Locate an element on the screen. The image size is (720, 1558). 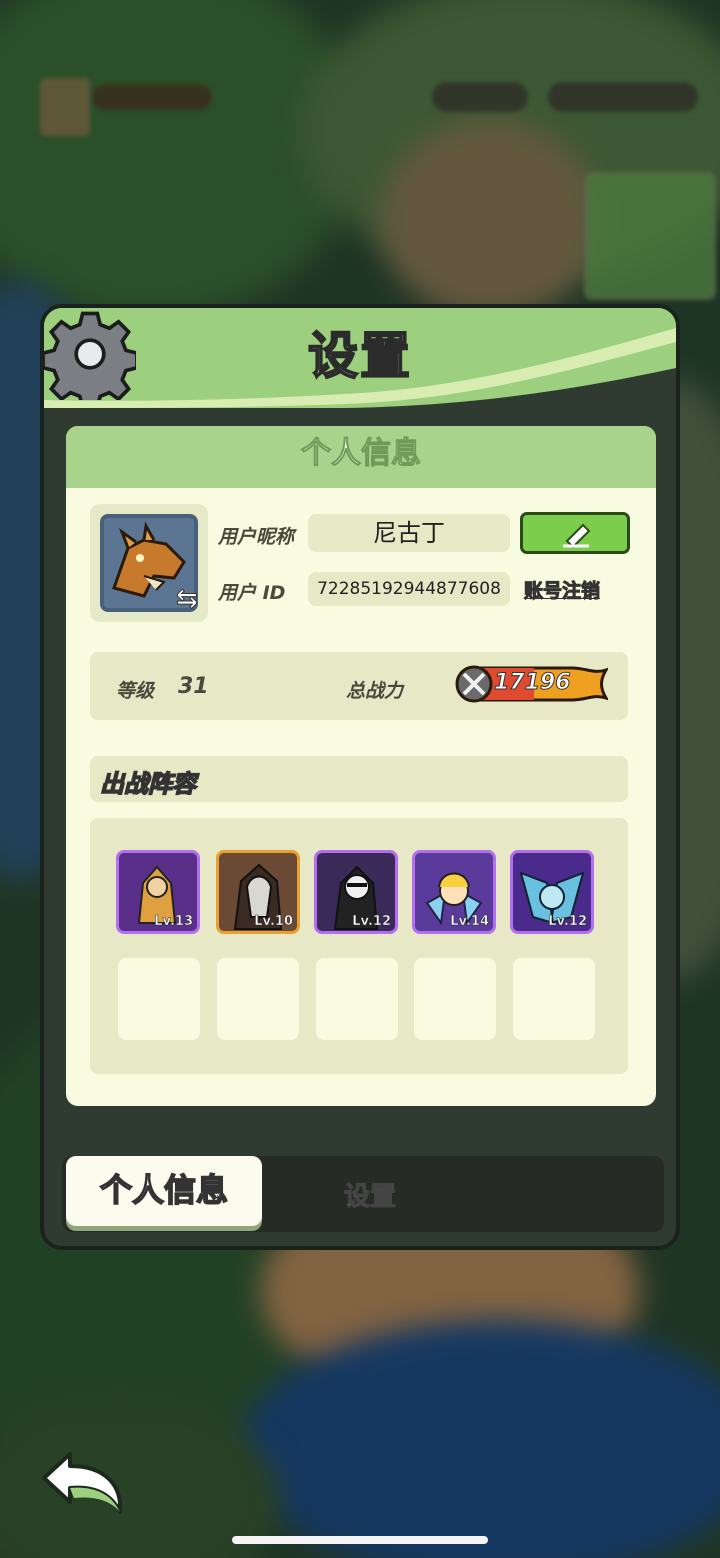
back-arrow-icon is located at coordinates (85, 1483).